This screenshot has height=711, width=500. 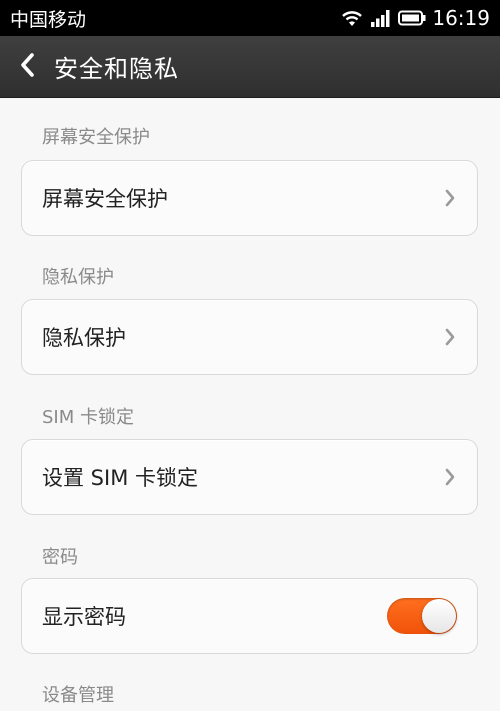 What do you see at coordinates (250, 18) in the screenshot?
I see `status-bar: 中国移动 16:19` at bounding box center [250, 18].